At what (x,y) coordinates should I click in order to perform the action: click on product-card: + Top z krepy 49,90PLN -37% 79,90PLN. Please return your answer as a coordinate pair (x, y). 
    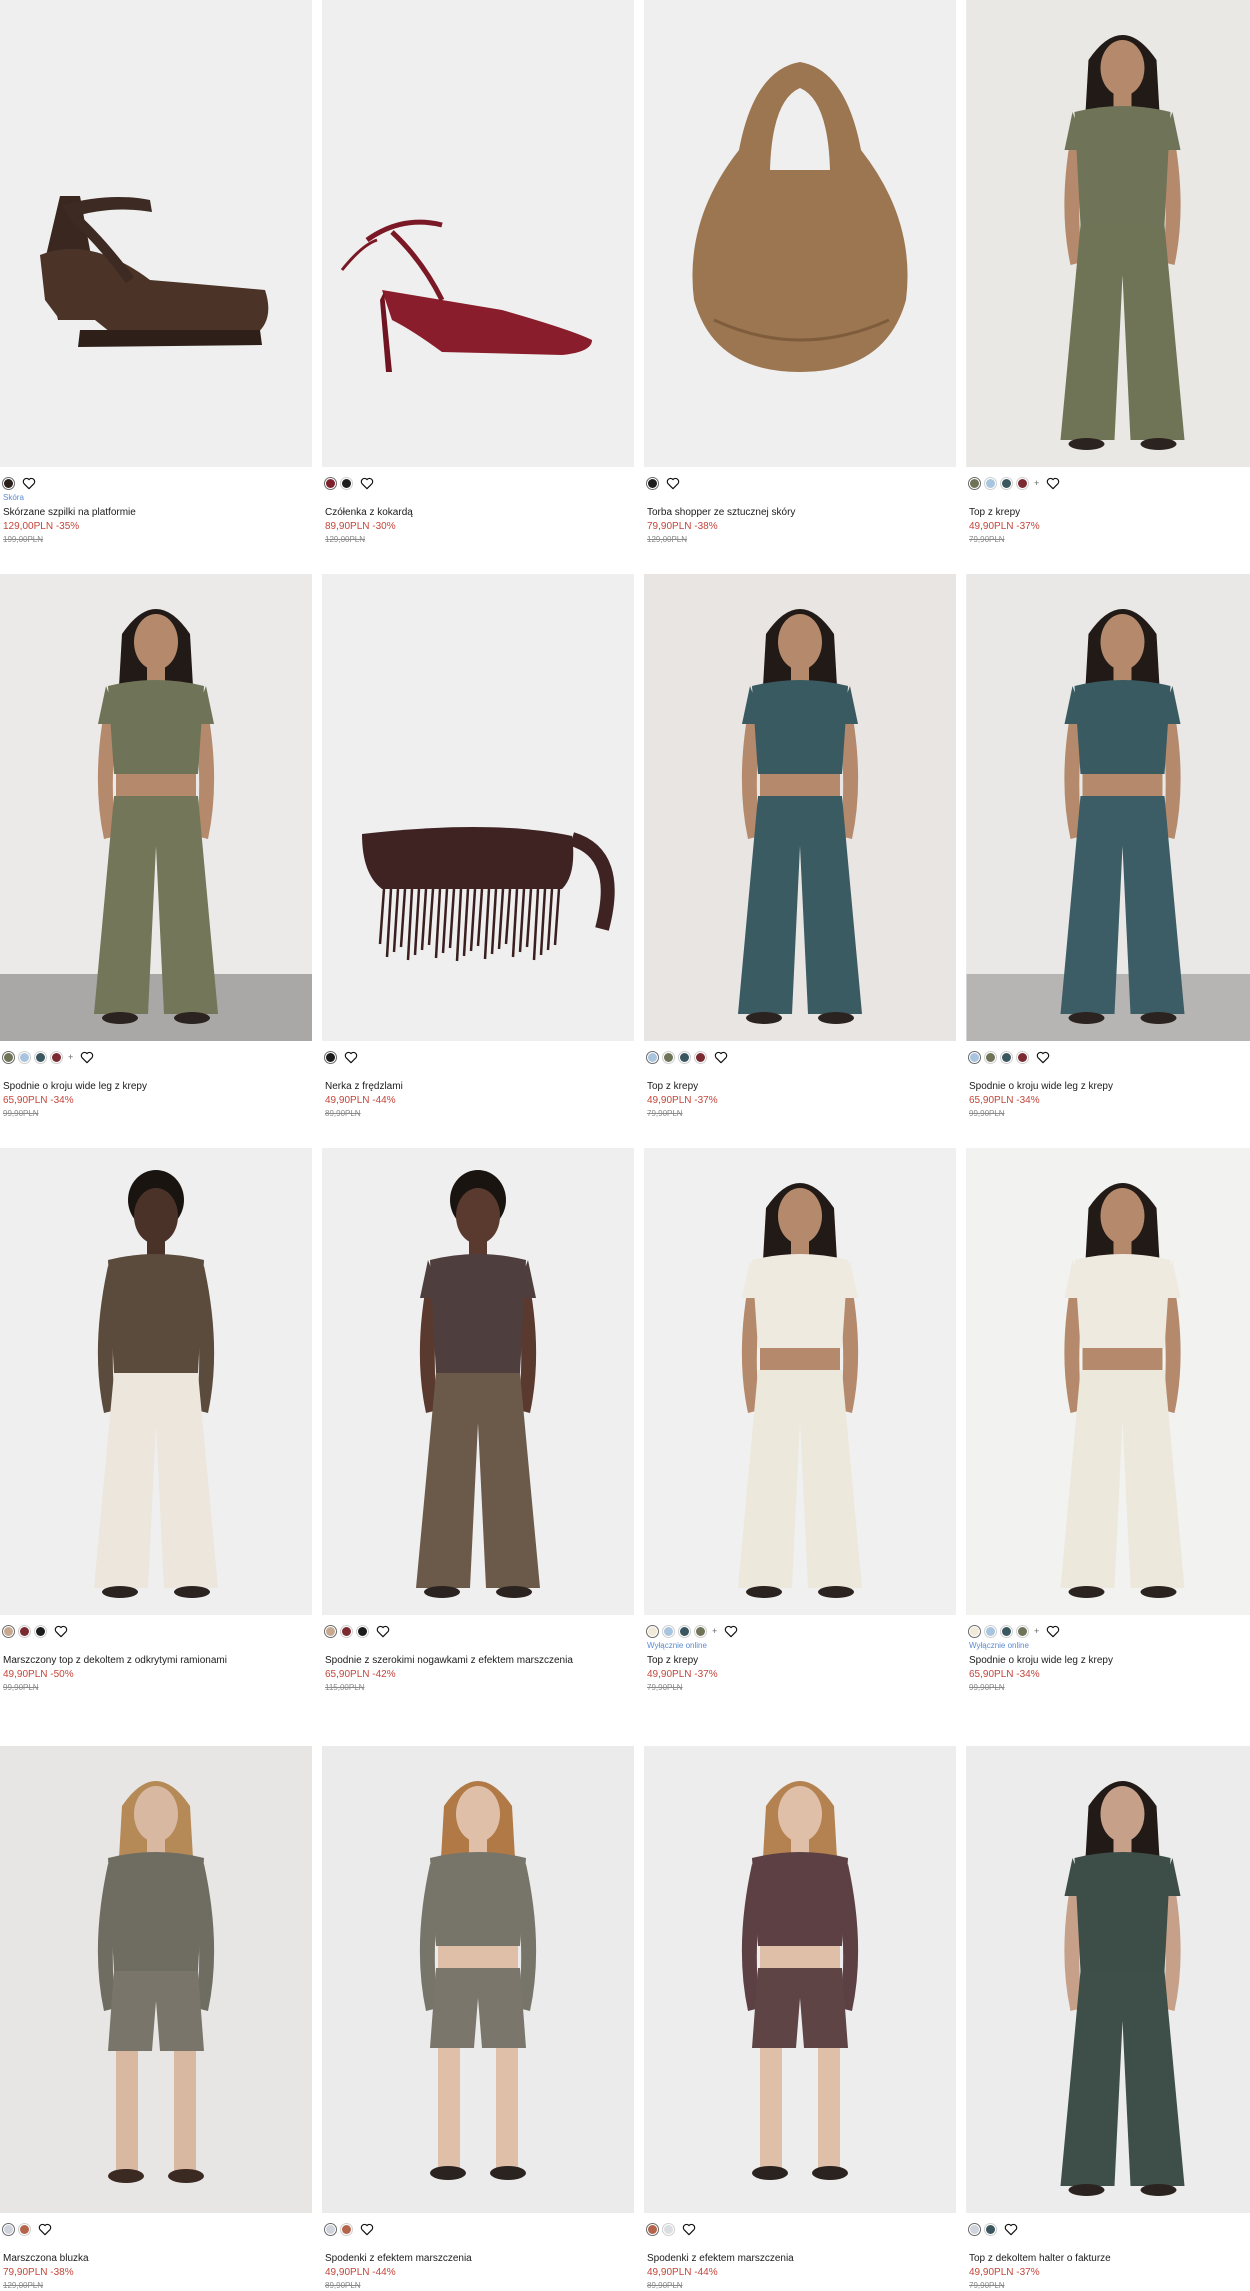
    Looking at the image, I should click on (1108, 287).